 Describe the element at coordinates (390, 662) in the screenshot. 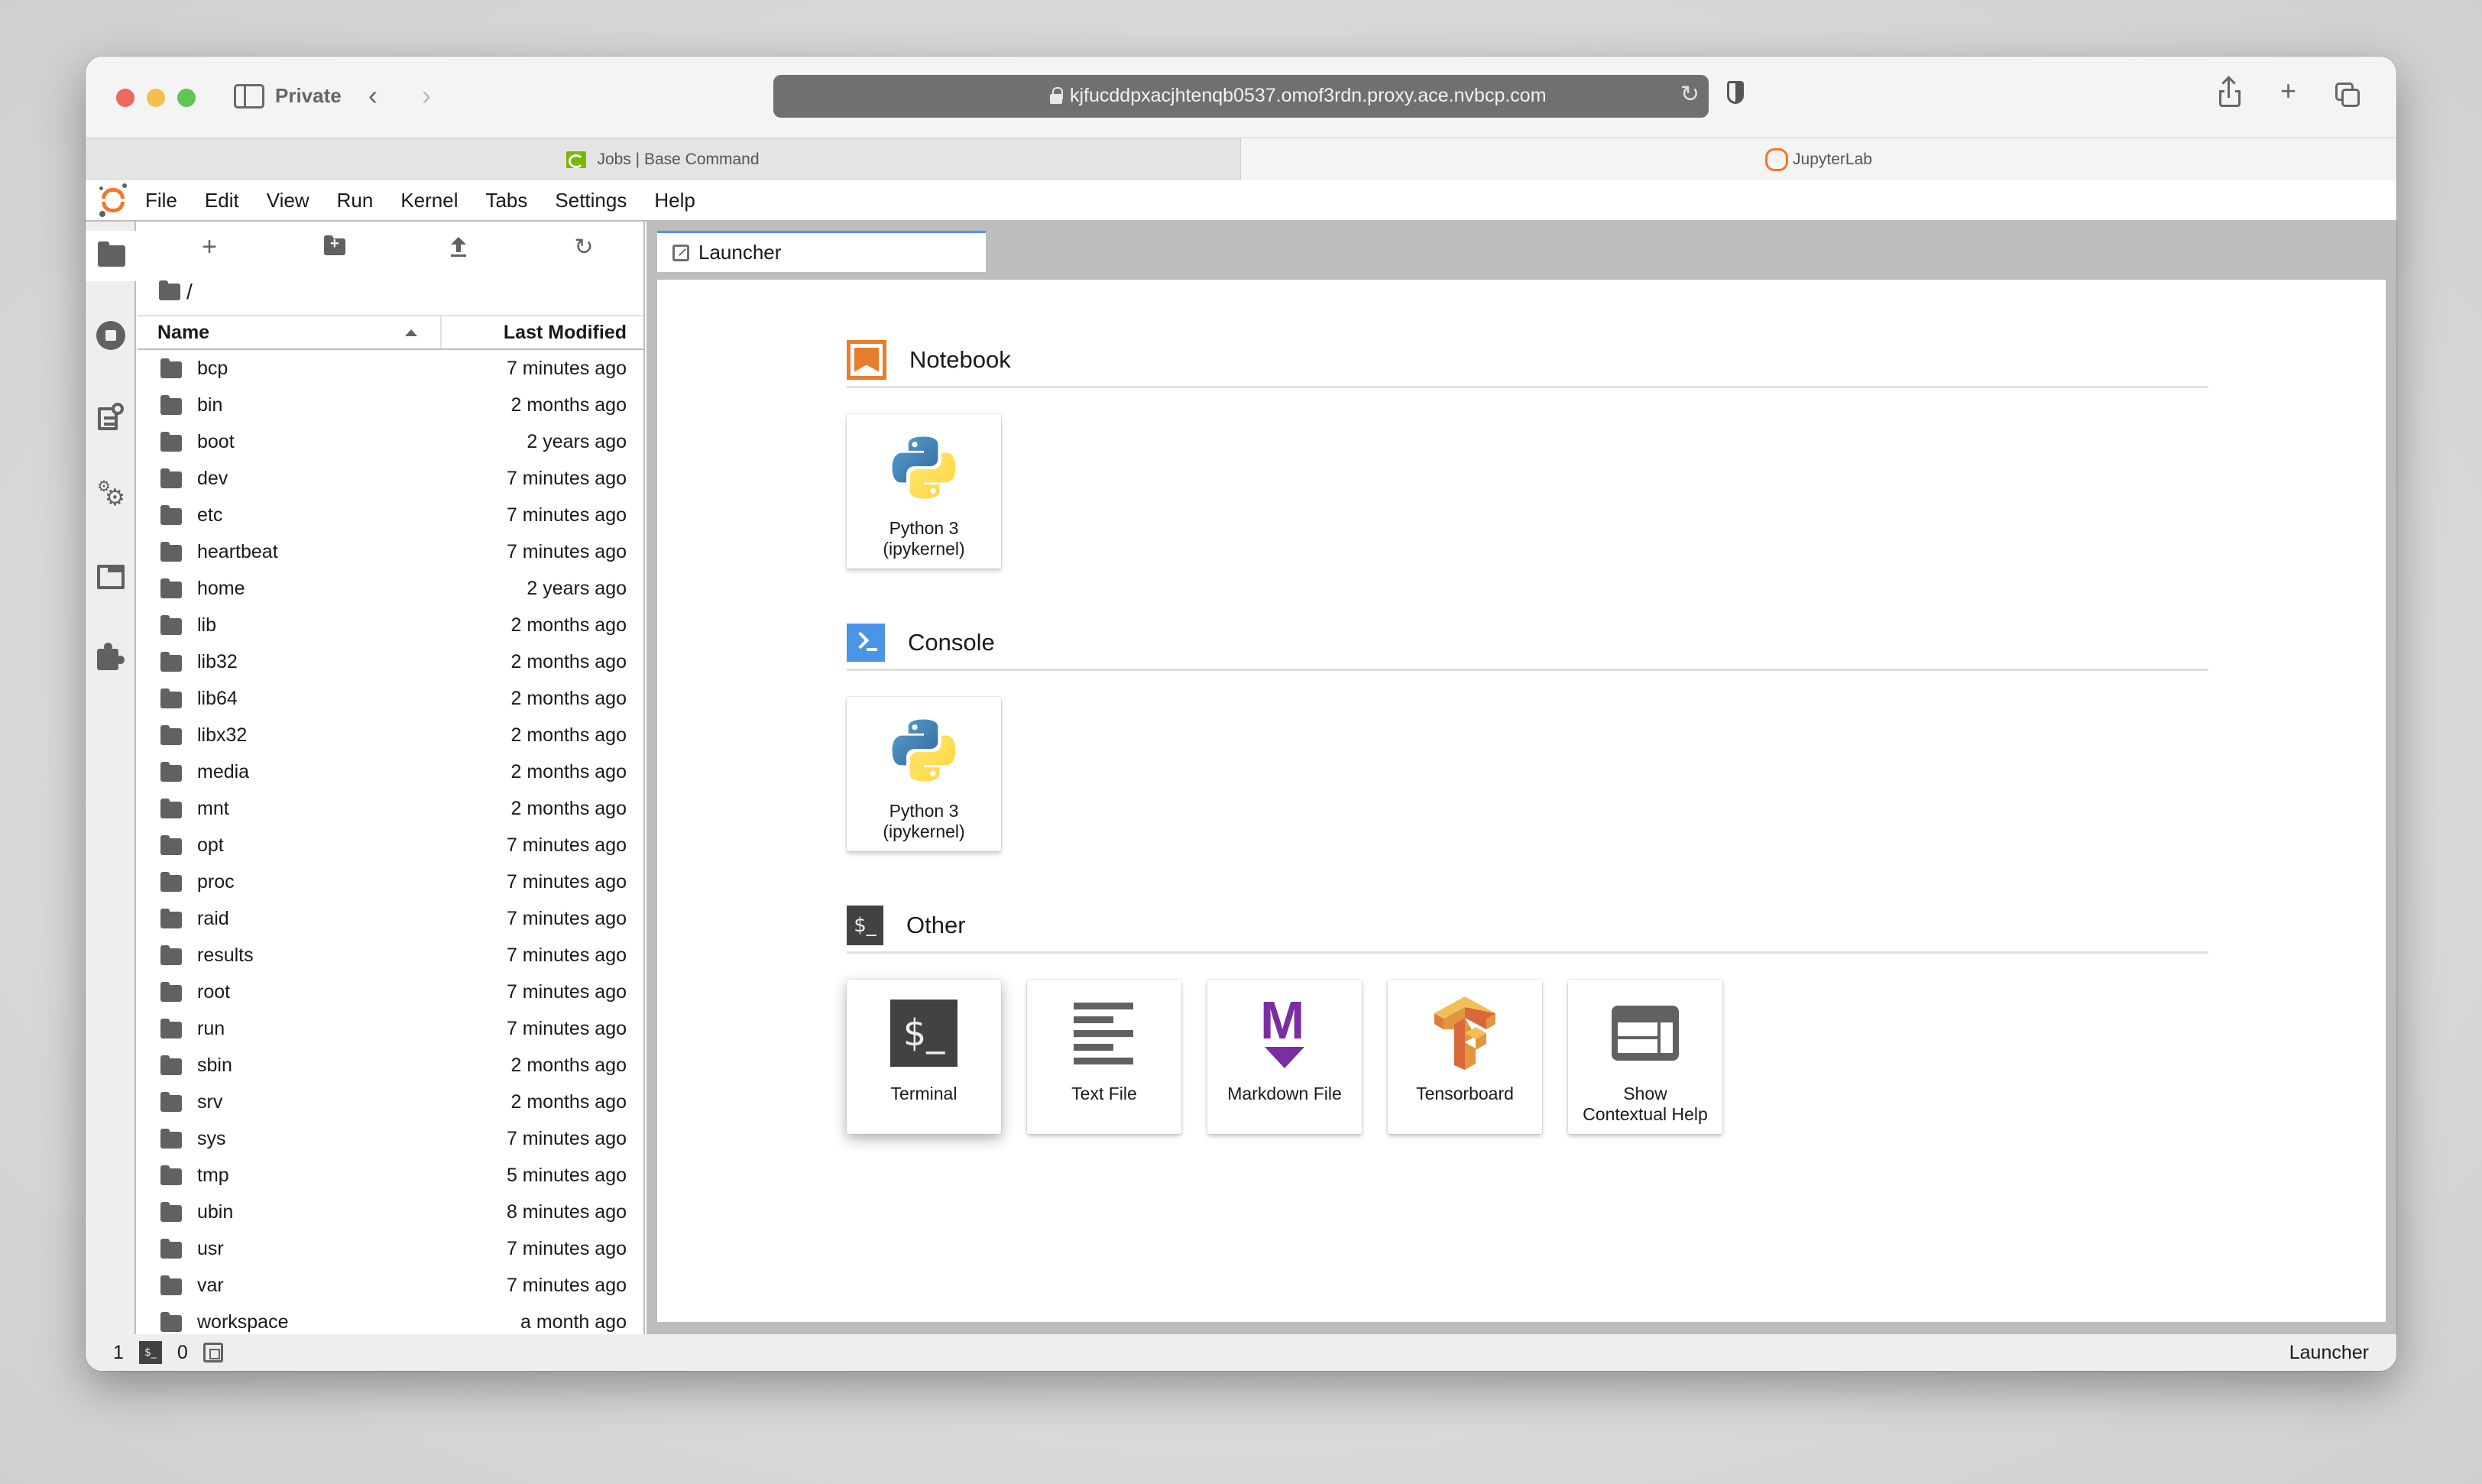

I see `file-list-item: lib32 2 months ago` at that location.